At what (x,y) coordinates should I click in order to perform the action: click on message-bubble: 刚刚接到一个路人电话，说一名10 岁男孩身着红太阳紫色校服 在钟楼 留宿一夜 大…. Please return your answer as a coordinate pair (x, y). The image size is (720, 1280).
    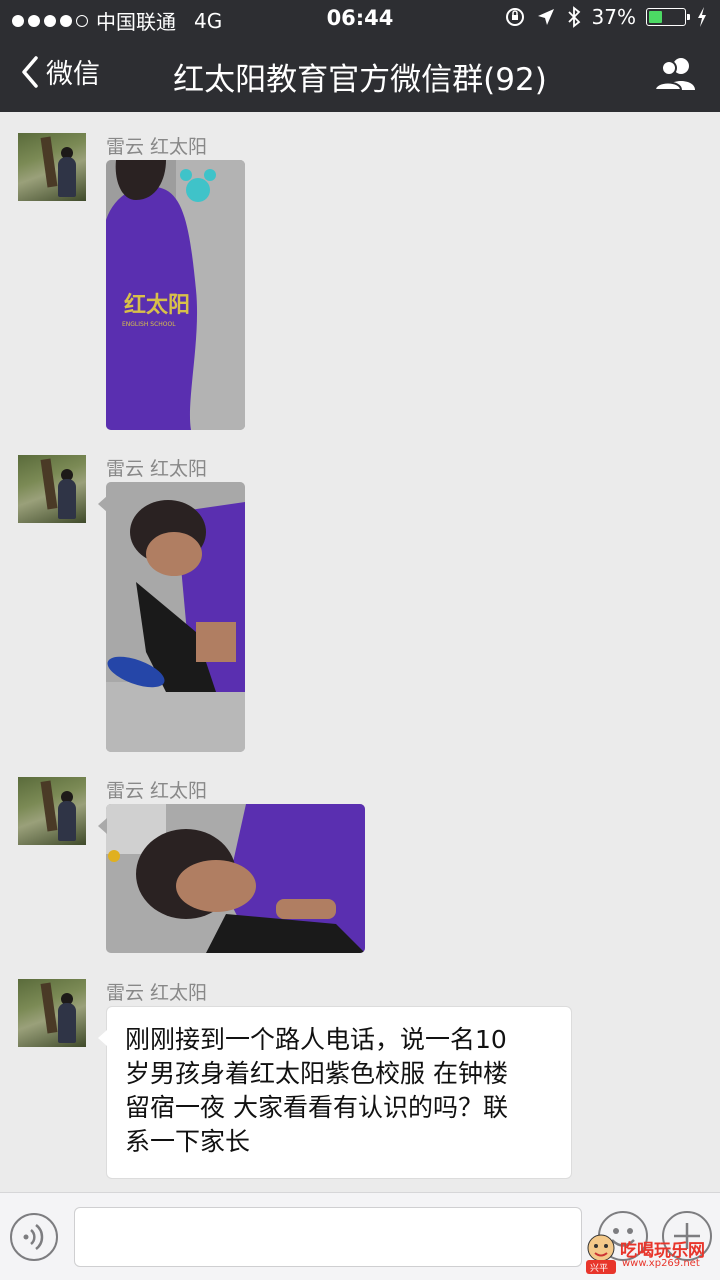
    Looking at the image, I should click on (339, 1092).